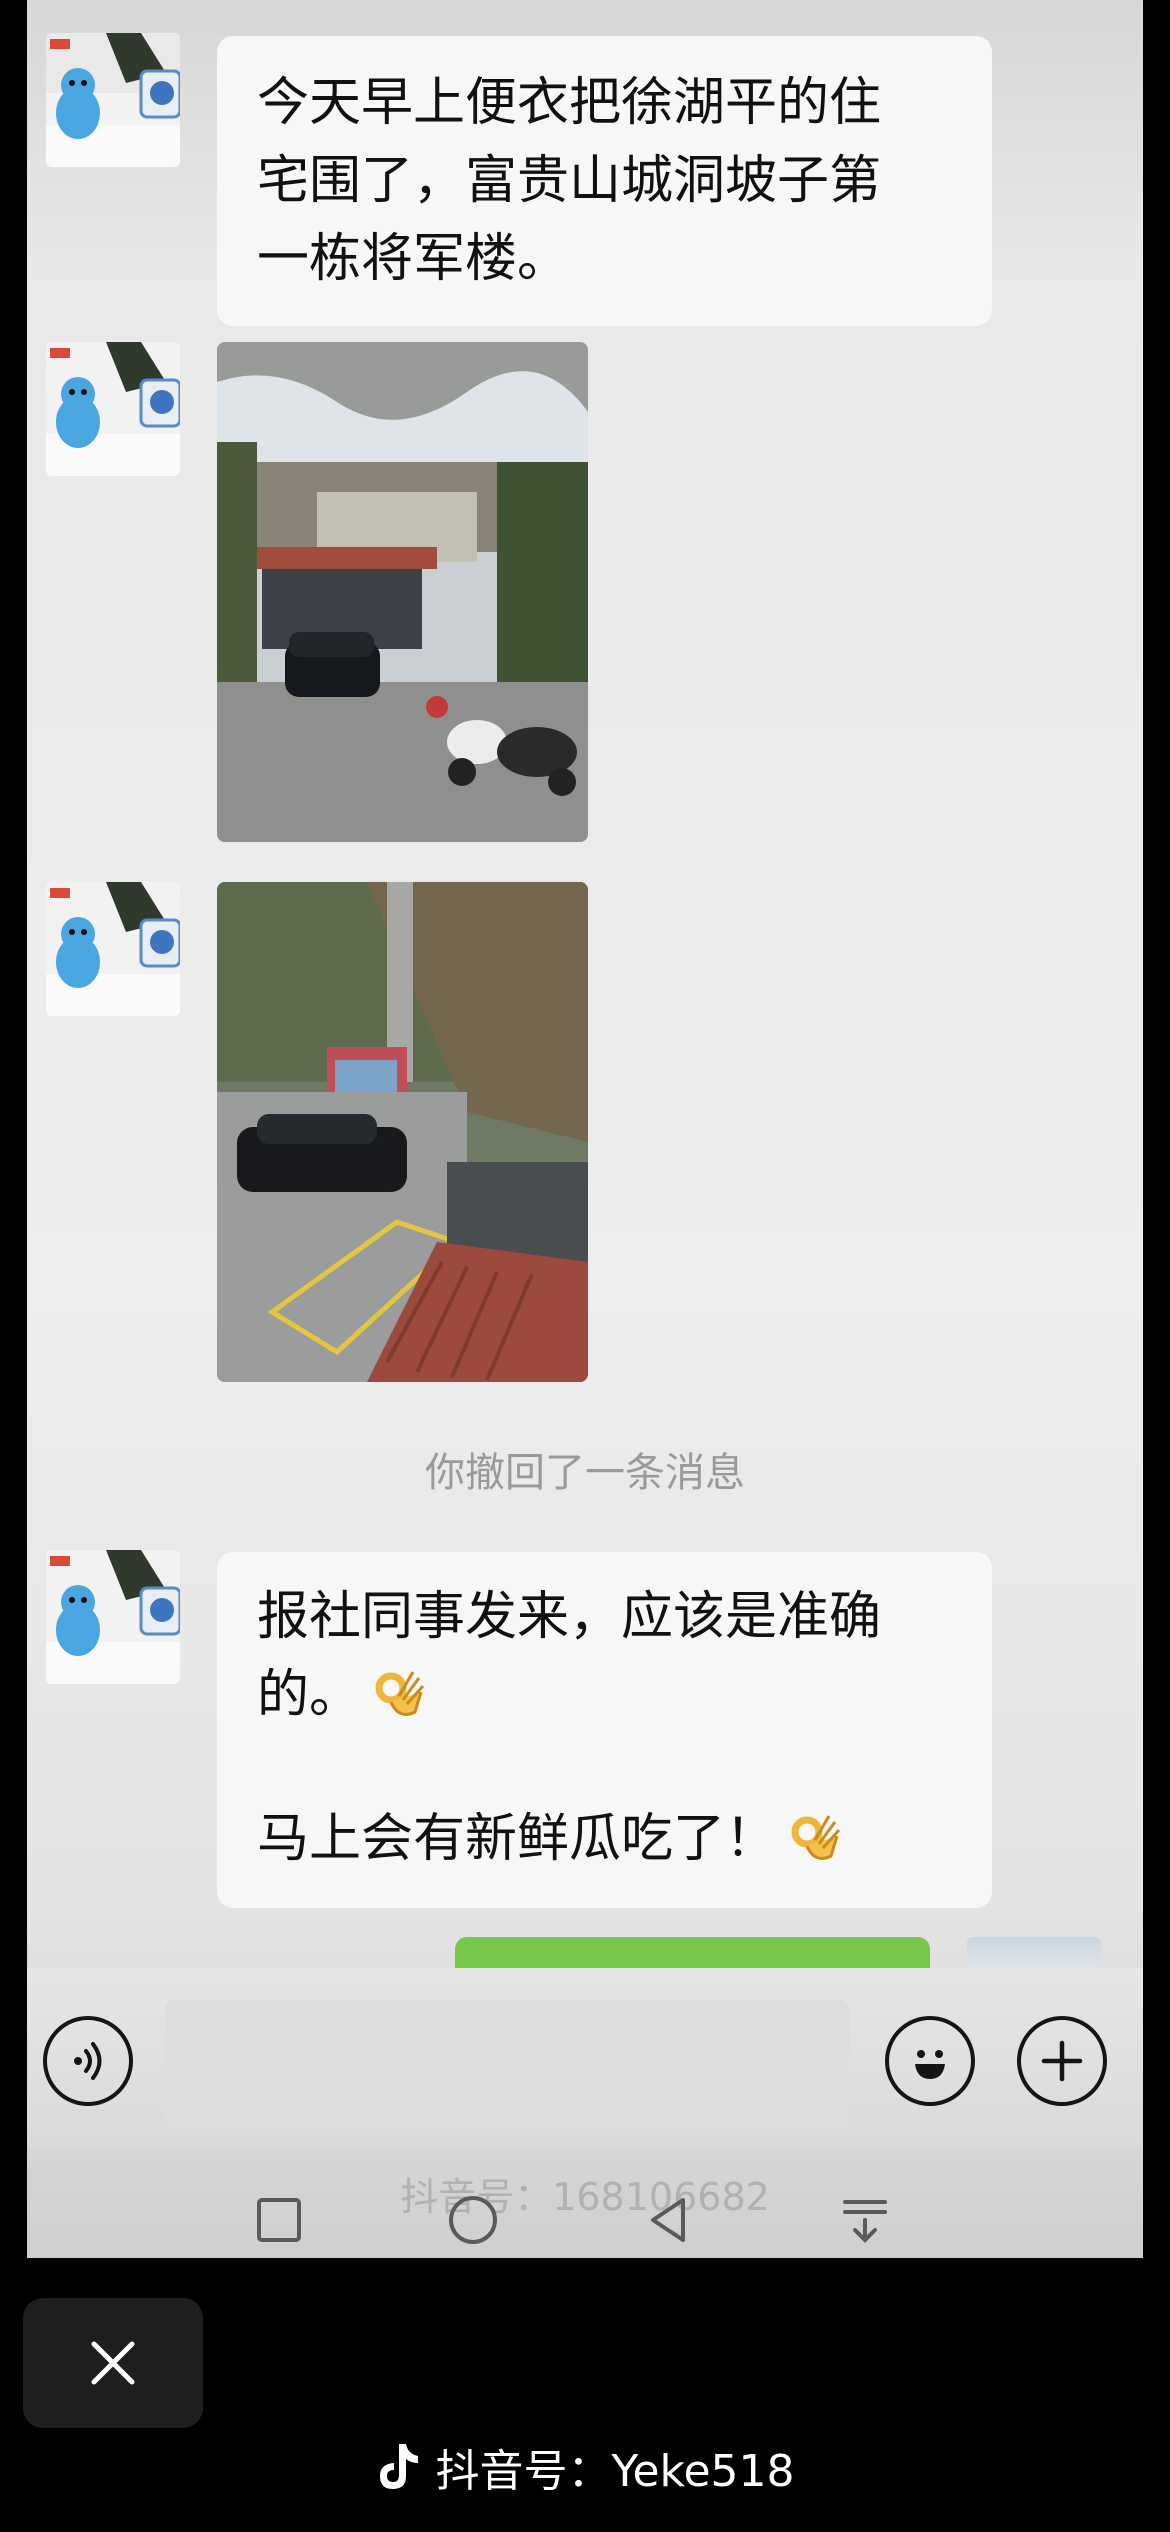 The width and height of the screenshot is (1170, 2532). I want to click on message-text: 今天早上便衣把徐湖平的住, so click(569, 103).